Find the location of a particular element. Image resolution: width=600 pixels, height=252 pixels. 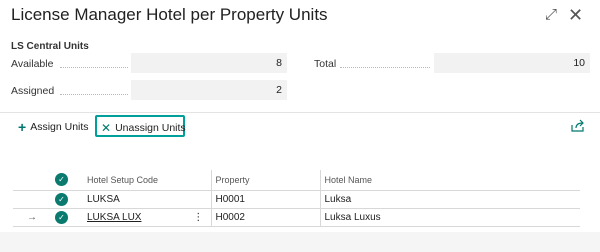

table-row: ✓ LUKSA H0001 Luksa is located at coordinates (296, 199).